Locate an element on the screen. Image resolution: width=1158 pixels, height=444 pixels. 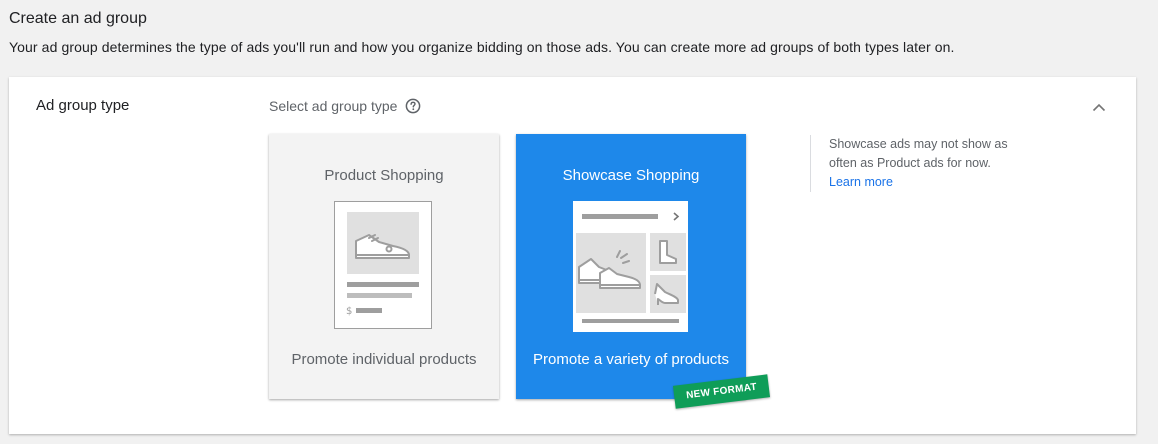
showcase-shopping-caption: Promote a variety of products is located at coordinates (631, 359).